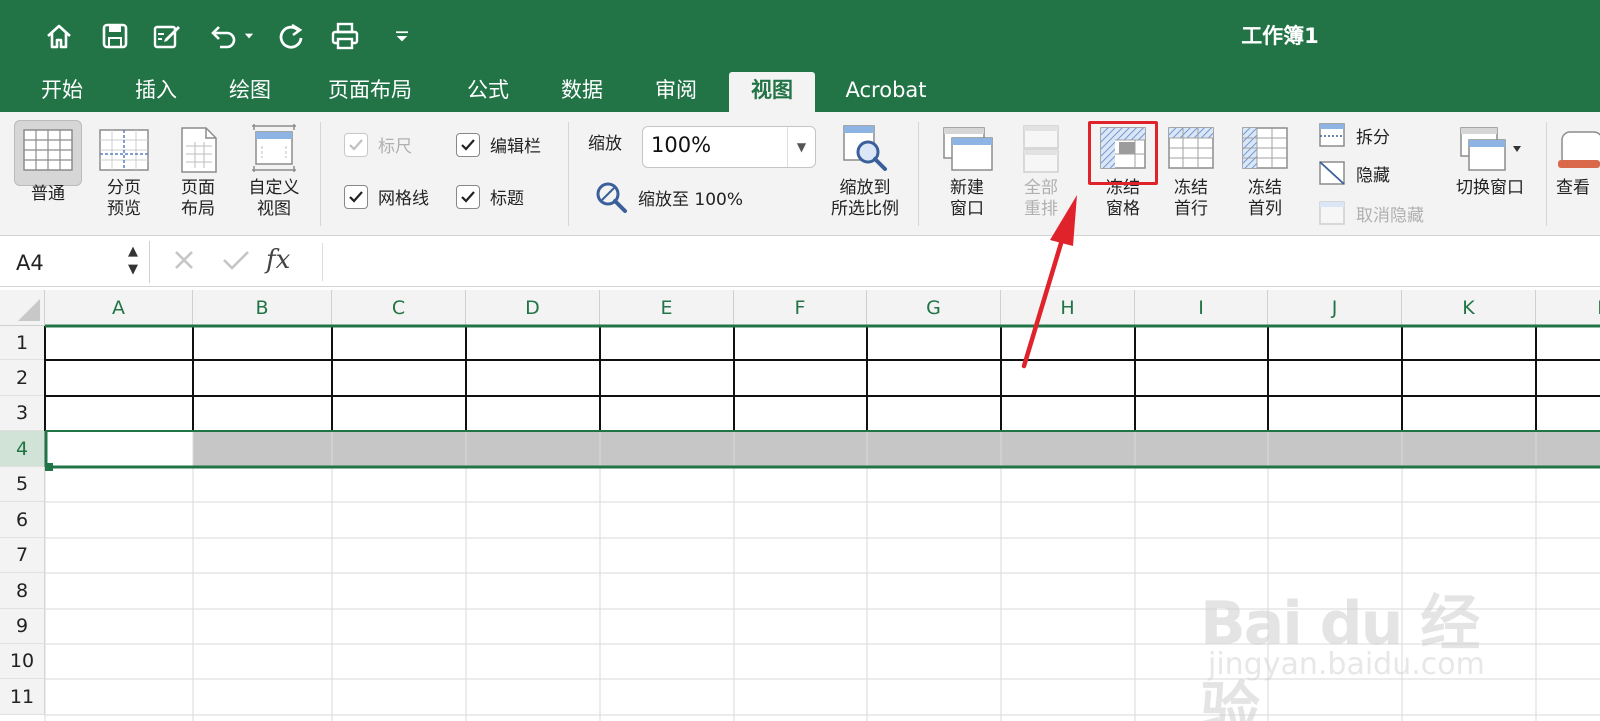  What do you see at coordinates (62, 92) in the screenshot?
I see `tab-home: 开始` at bounding box center [62, 92].